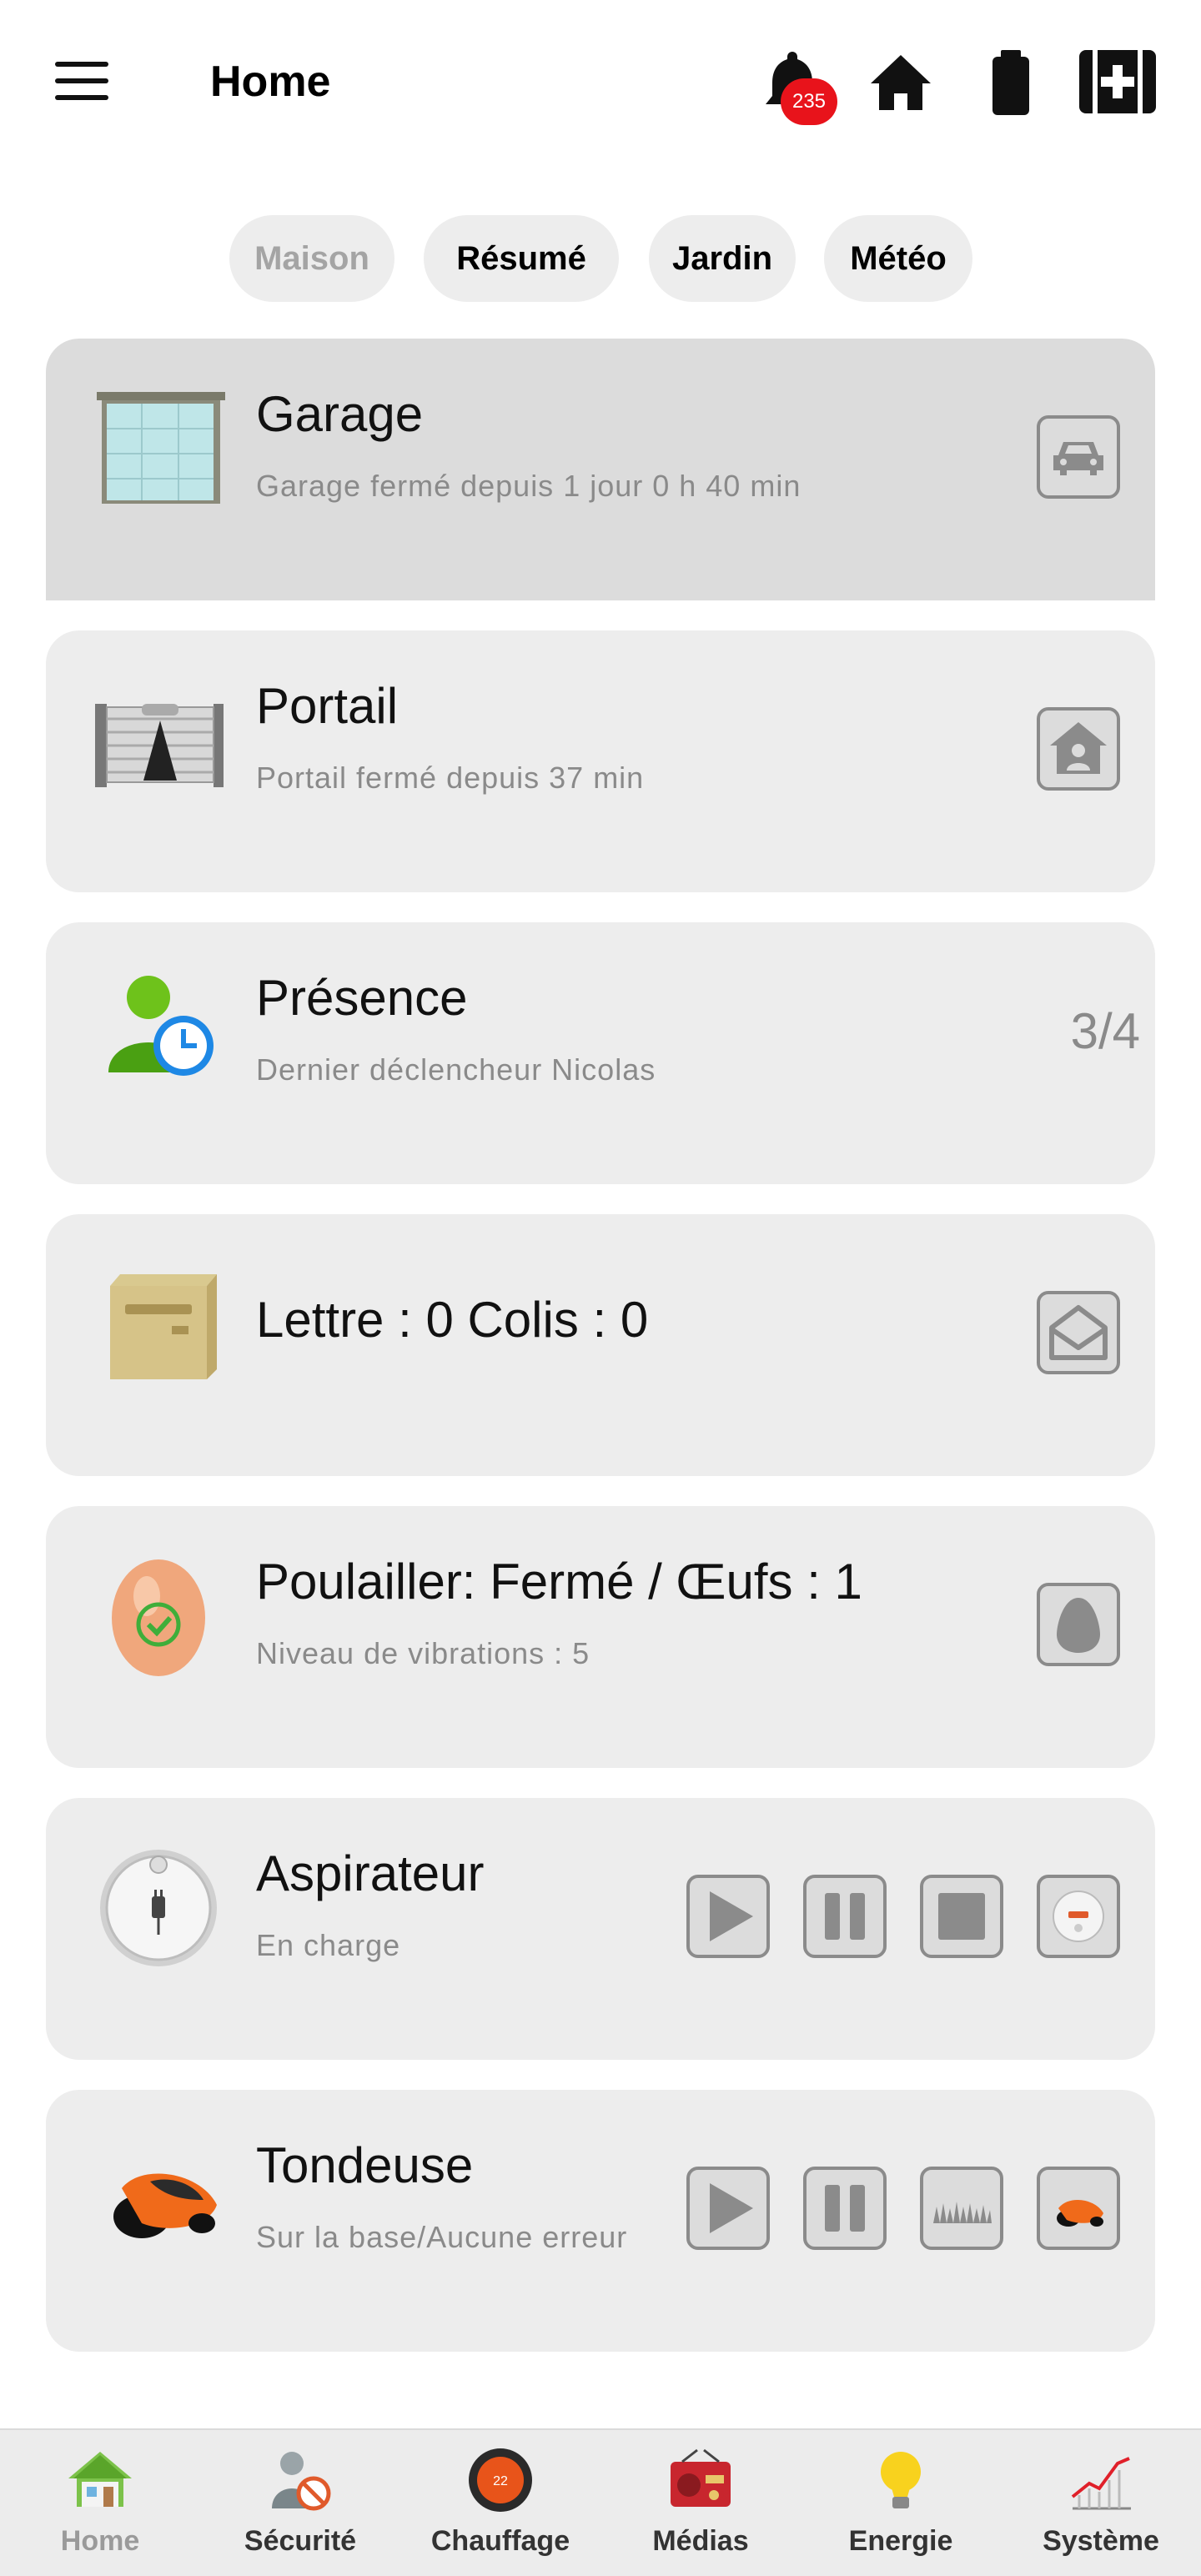  I want to click on nav-securite-label: Sécurité, so click(300, 2541).